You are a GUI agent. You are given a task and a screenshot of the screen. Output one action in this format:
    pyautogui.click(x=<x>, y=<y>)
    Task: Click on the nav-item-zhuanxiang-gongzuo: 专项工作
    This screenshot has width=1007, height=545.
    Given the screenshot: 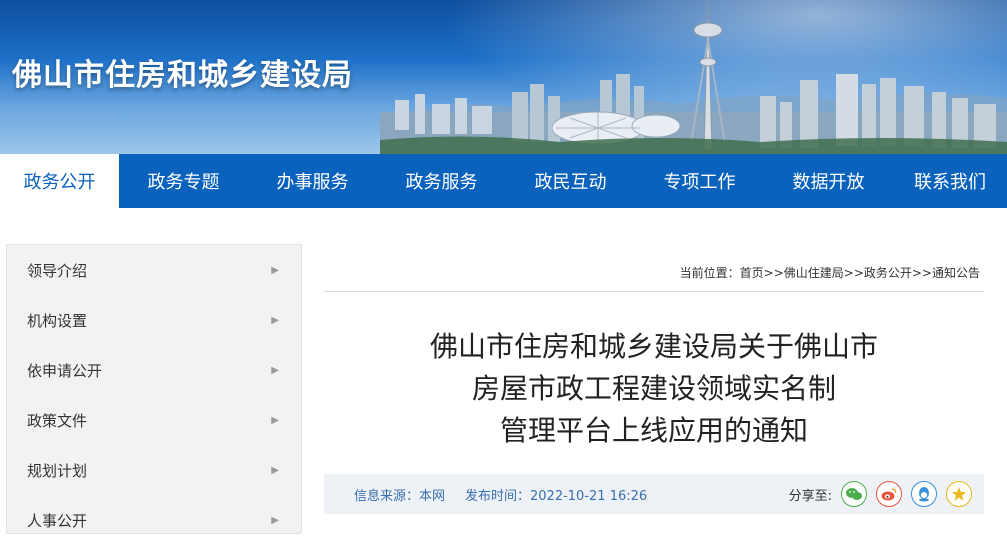 What is the action you would take?
    pyautogui.click(x=699, y=181)
    